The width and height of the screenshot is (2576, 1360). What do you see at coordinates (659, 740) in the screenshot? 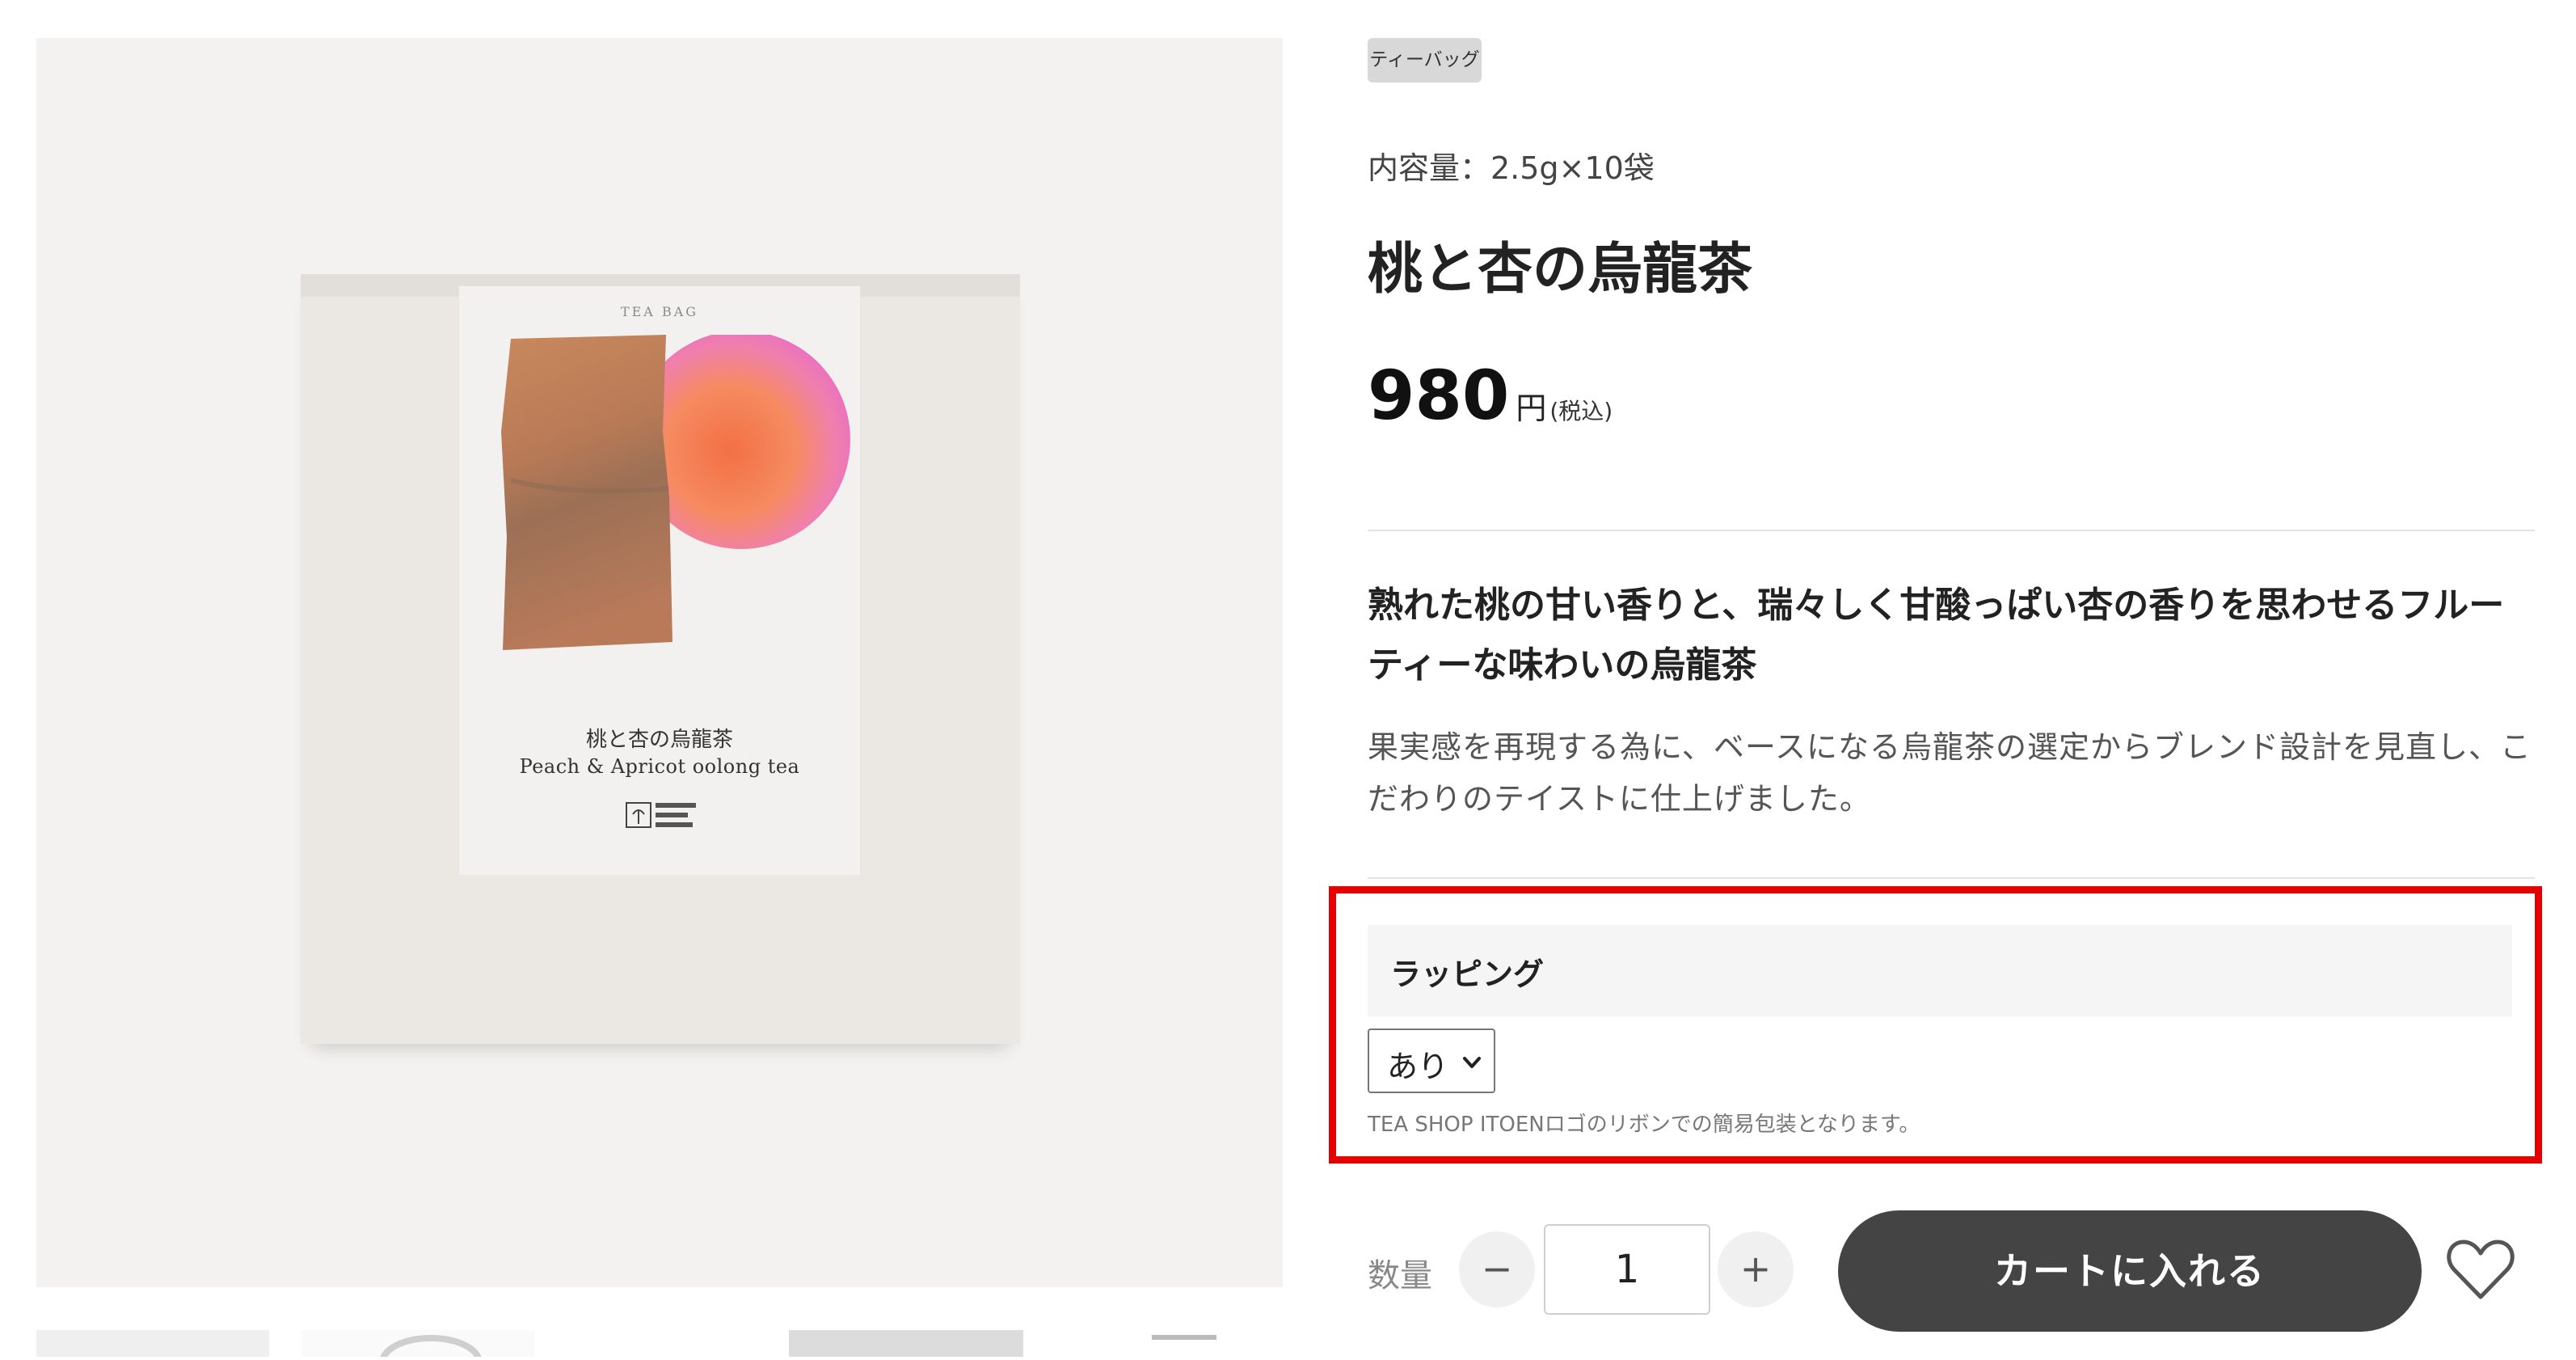
I see `package-name-ja: 桃と杏の烏龍茶` at bounding box center [659, 740].